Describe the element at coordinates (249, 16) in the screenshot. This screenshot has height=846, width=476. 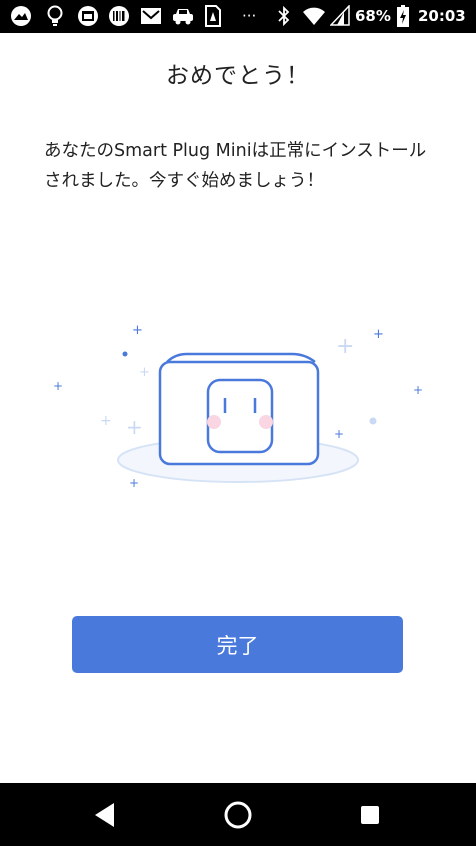
I see `overflow-dots: ···` at that location.